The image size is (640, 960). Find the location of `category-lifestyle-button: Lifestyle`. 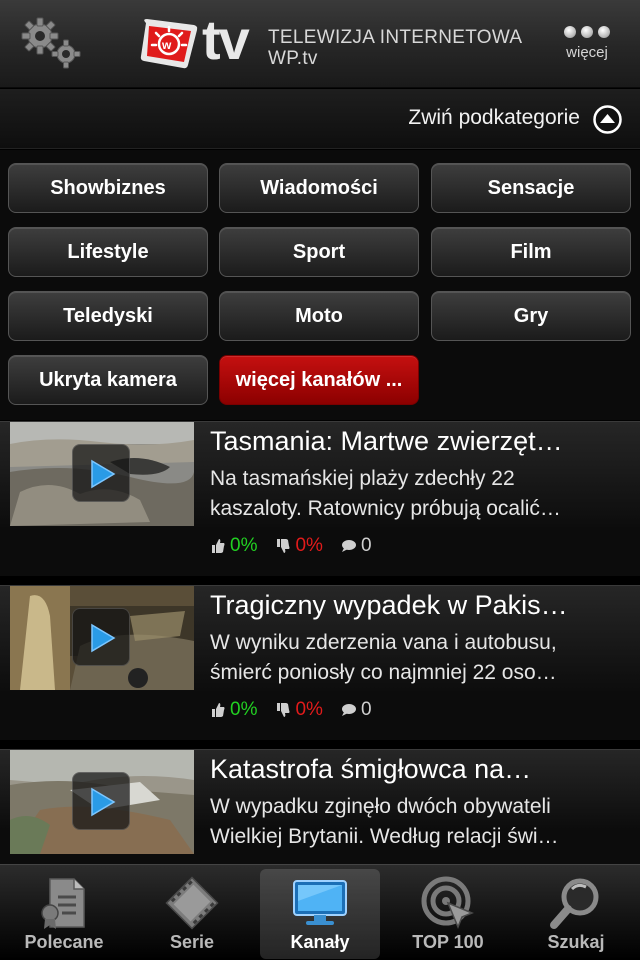

category-lifestyle-button: Lifestyle is located at coordinates (108, 252).